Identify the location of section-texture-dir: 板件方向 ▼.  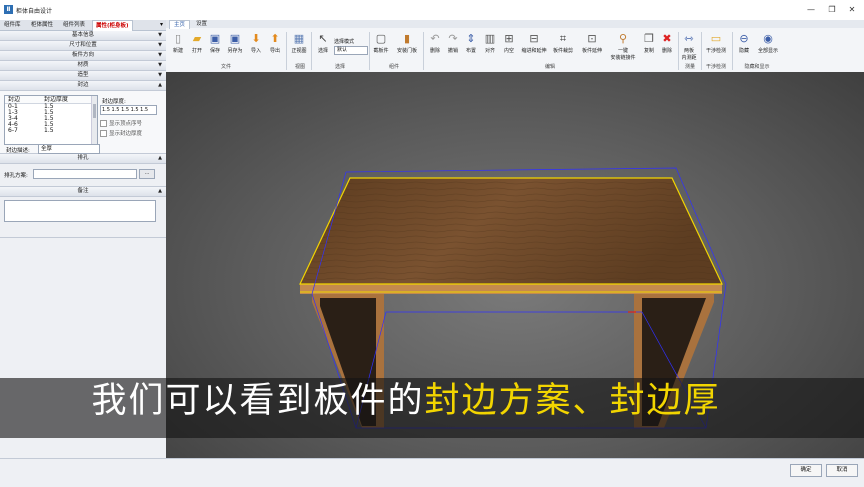
(83, 56).